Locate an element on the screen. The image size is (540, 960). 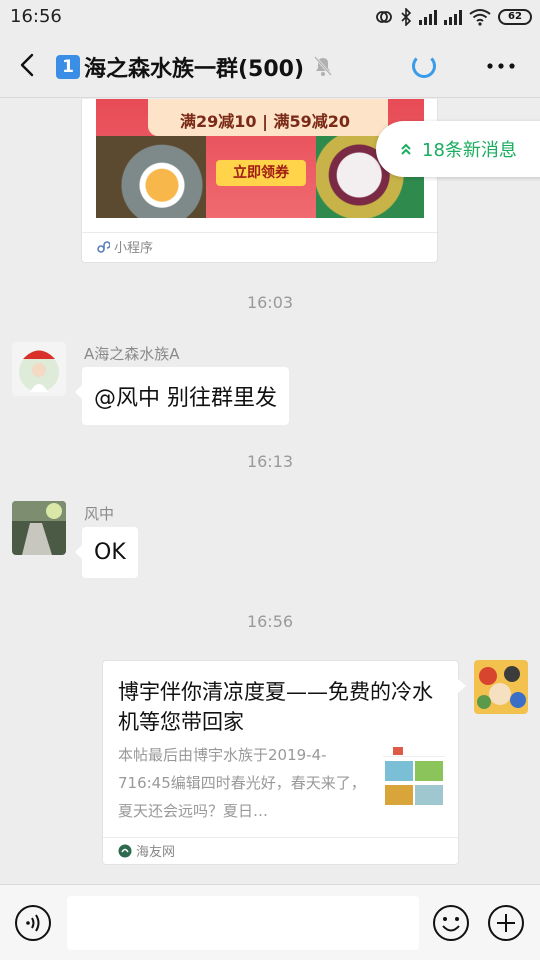
message-bubble: OK is located at coordinates (106, 552).